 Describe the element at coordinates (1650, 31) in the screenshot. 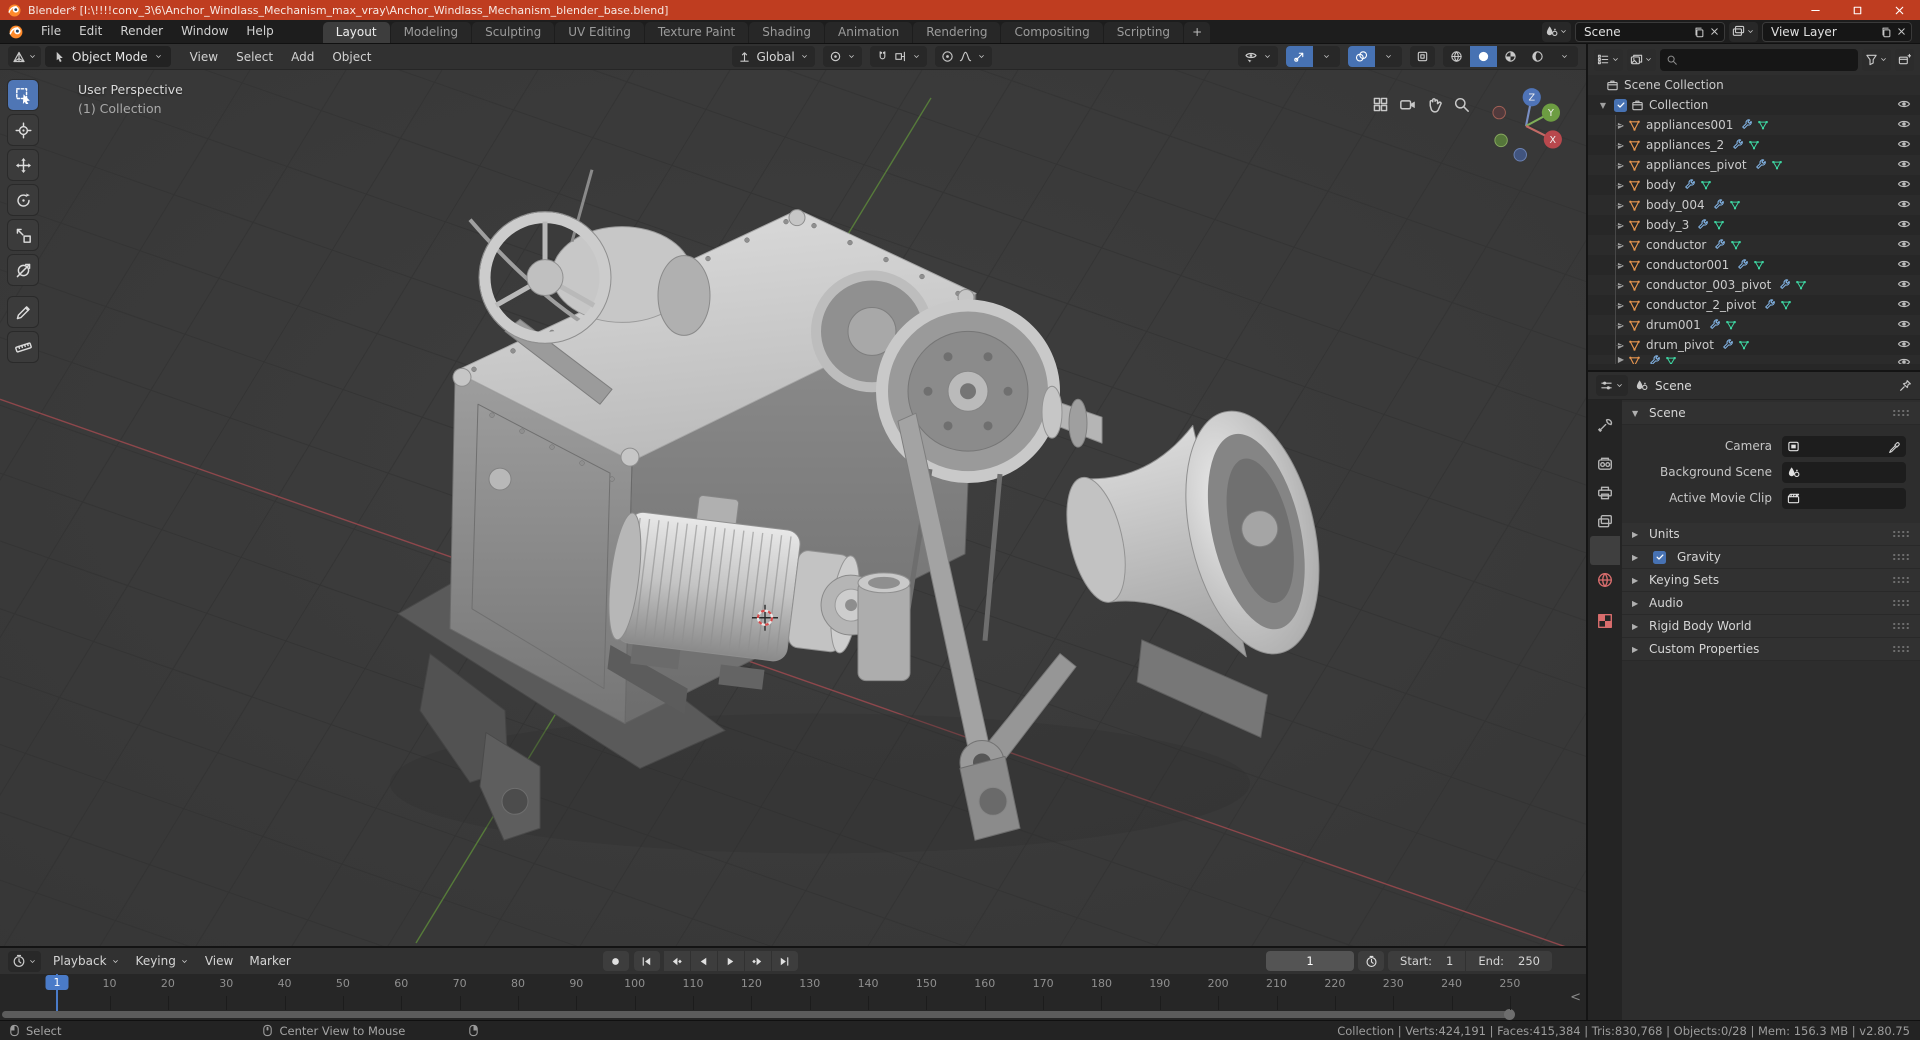

I see `scene-selector: Scene` at that location.